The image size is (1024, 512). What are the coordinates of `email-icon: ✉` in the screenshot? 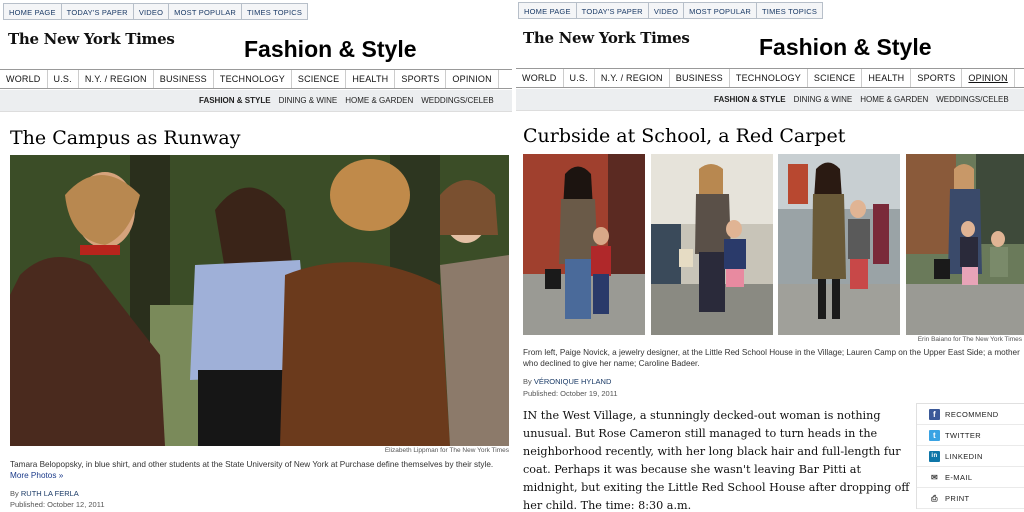 It's located at (934, 477).